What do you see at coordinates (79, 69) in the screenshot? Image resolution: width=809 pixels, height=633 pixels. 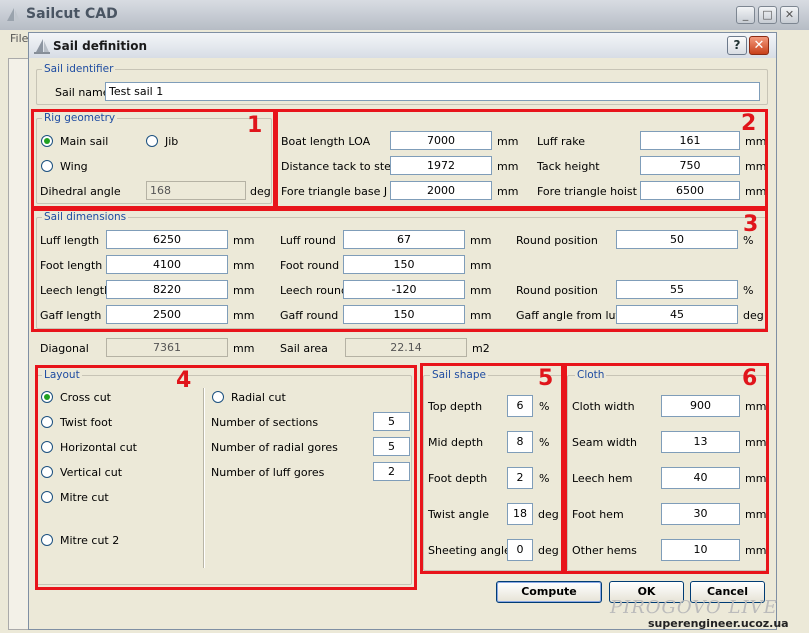 I see `sail-identifier-title: Sail identifier` at bounding box center [79, 69].